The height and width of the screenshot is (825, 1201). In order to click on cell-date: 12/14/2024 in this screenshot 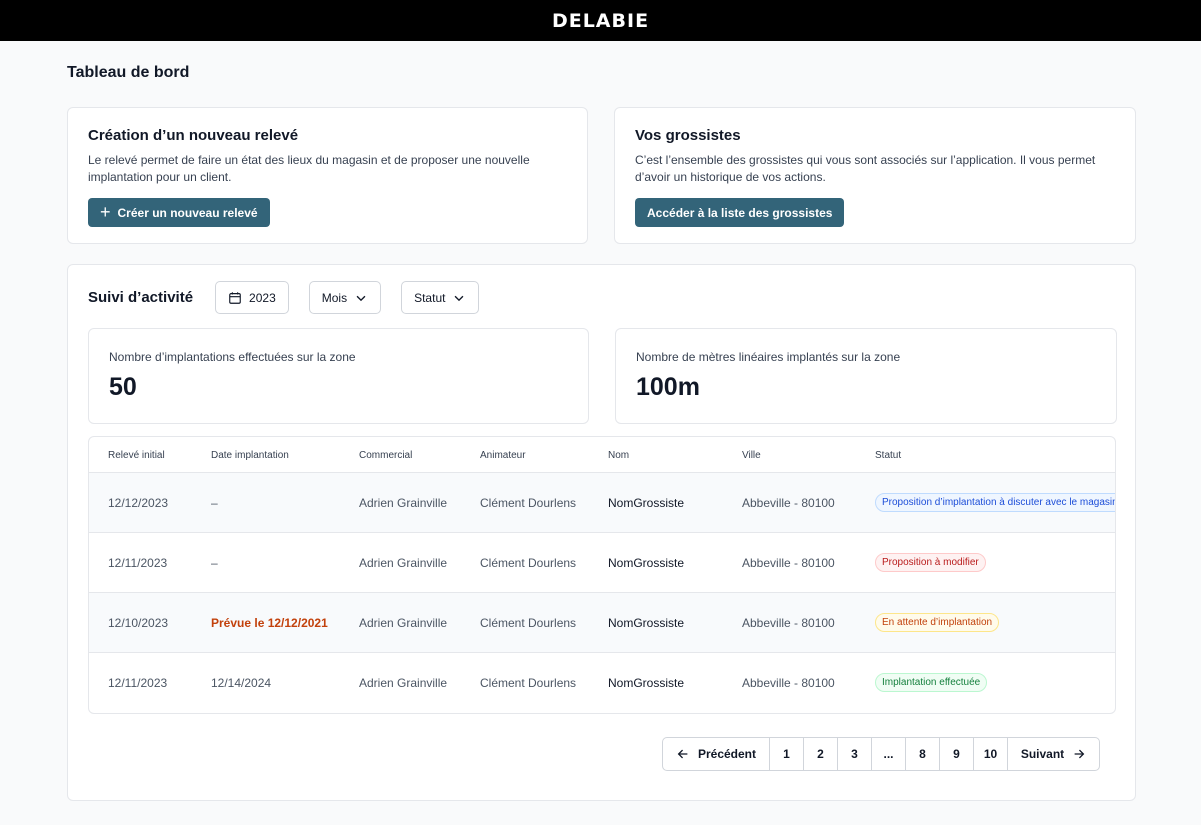, I will do `click(241, 683)`.